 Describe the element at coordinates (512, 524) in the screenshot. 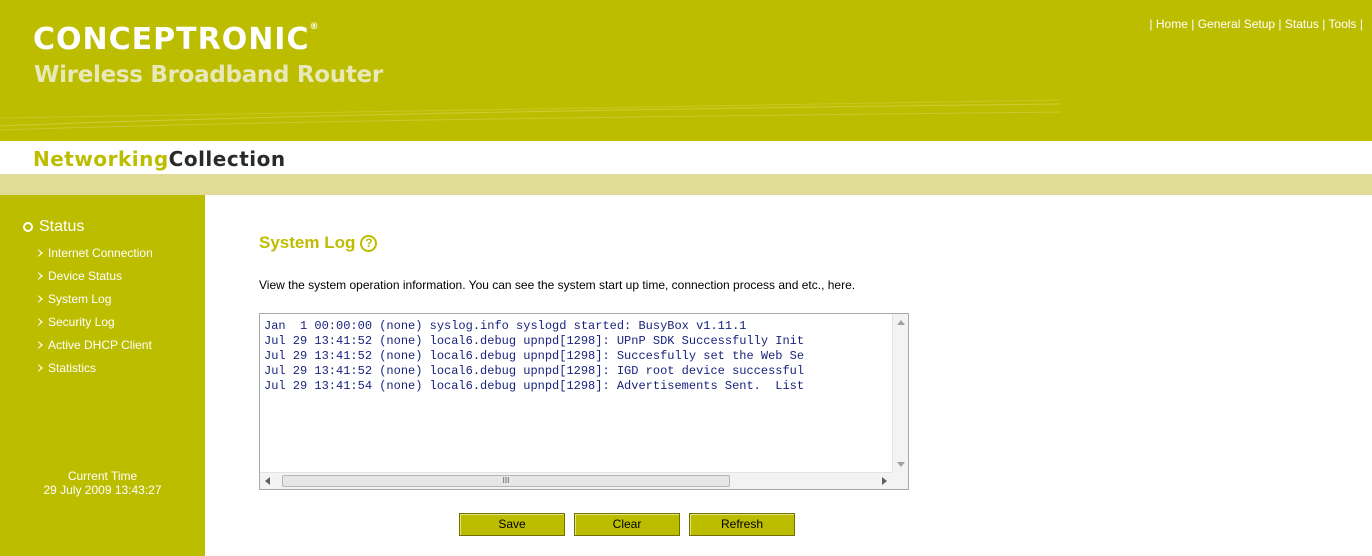

I see `save-button: Save` at that location.